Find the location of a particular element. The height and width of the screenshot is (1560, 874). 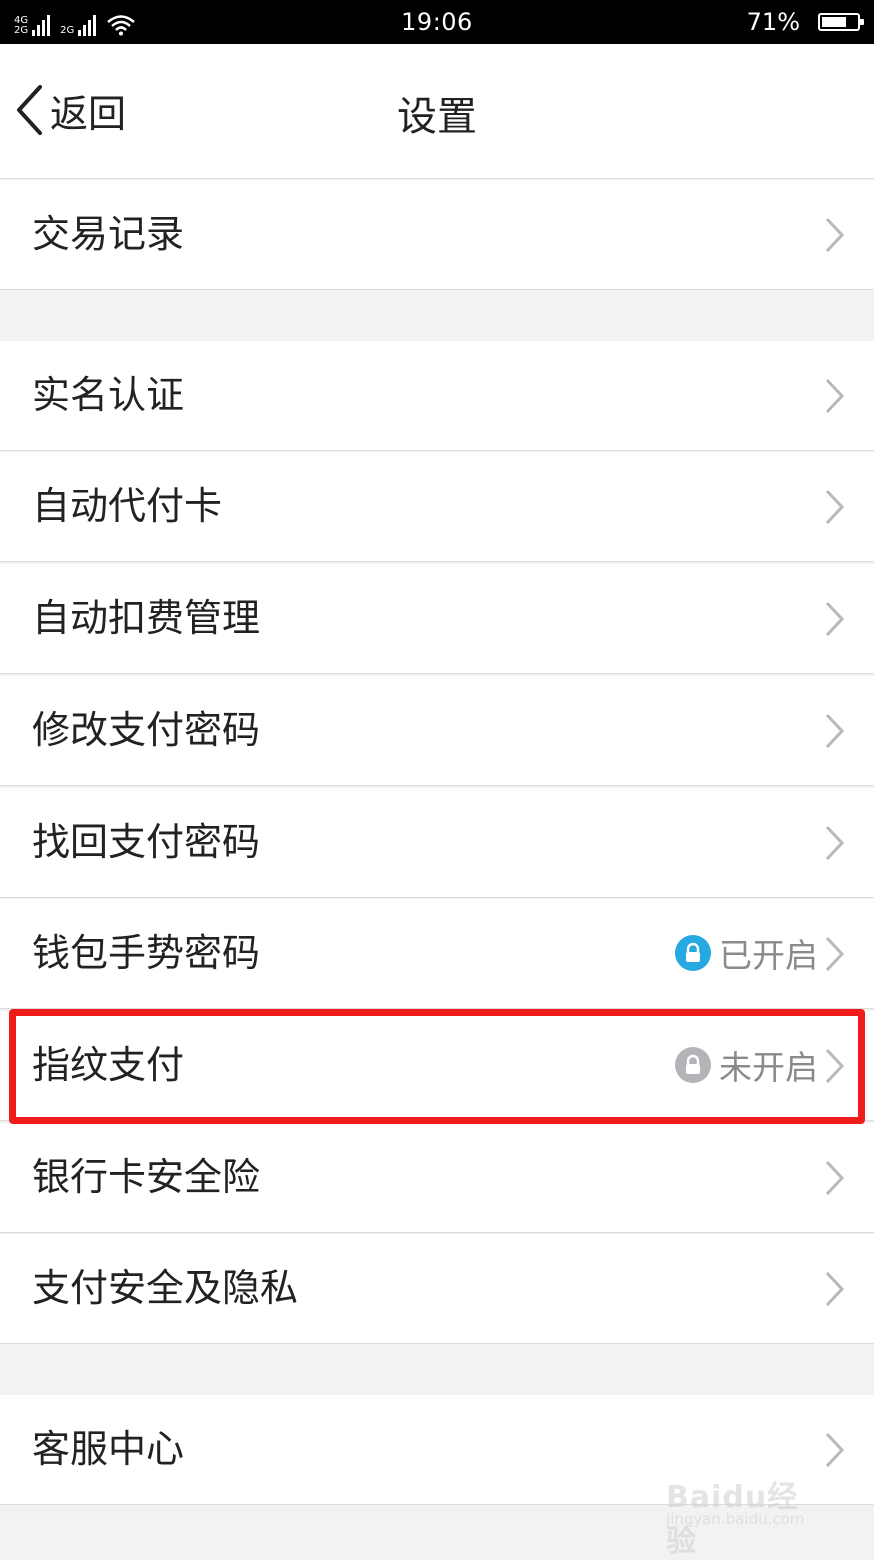

page-title: 设置 is located at coordinates (437, 117).